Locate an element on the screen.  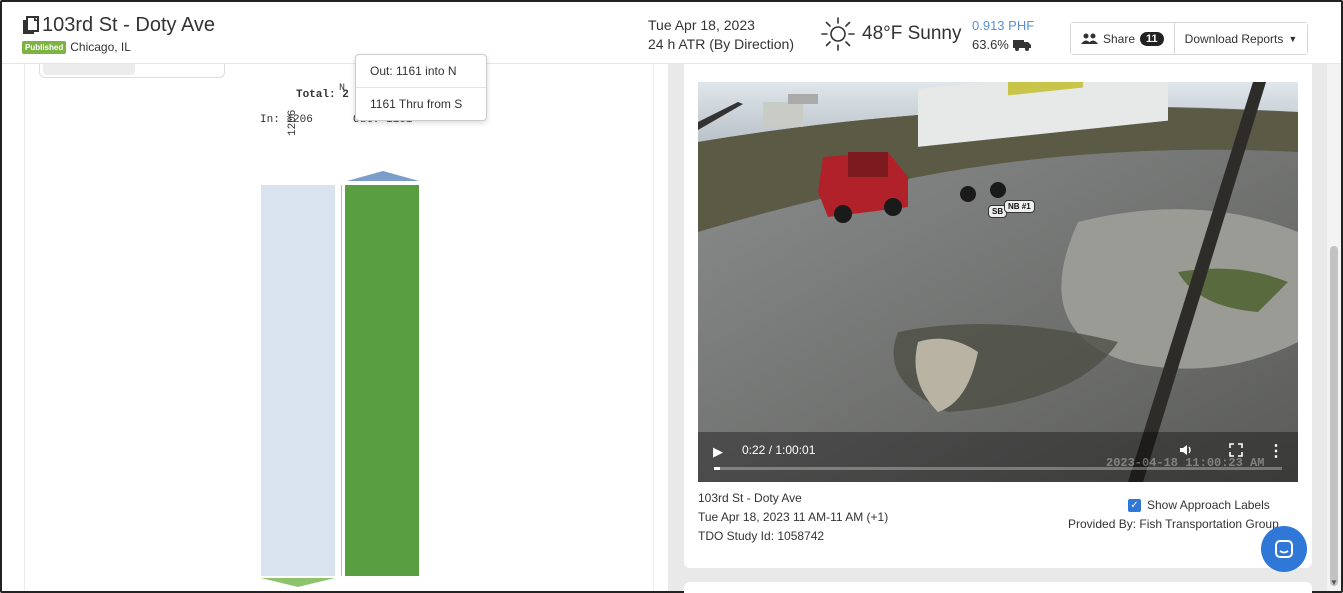
show-approach-labels: ✓ Show Approach Labels is located at coordinates (1199, 505).